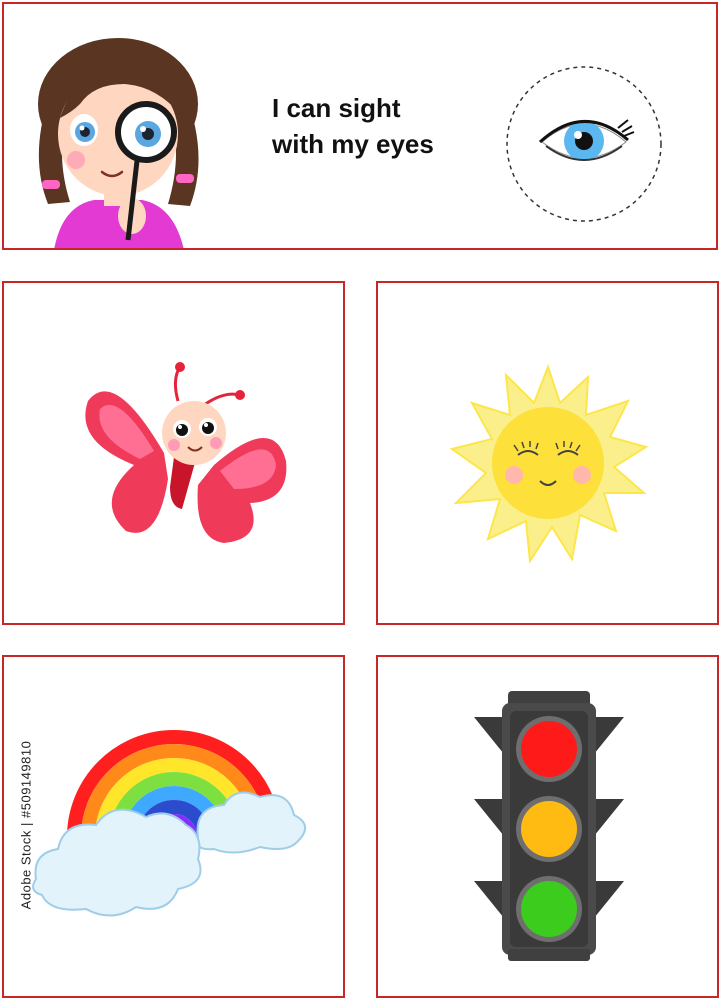  What do you see at coordinates (584, 144) in the screenshot?
I see `eye-icon` at bounding box center [584, 144].